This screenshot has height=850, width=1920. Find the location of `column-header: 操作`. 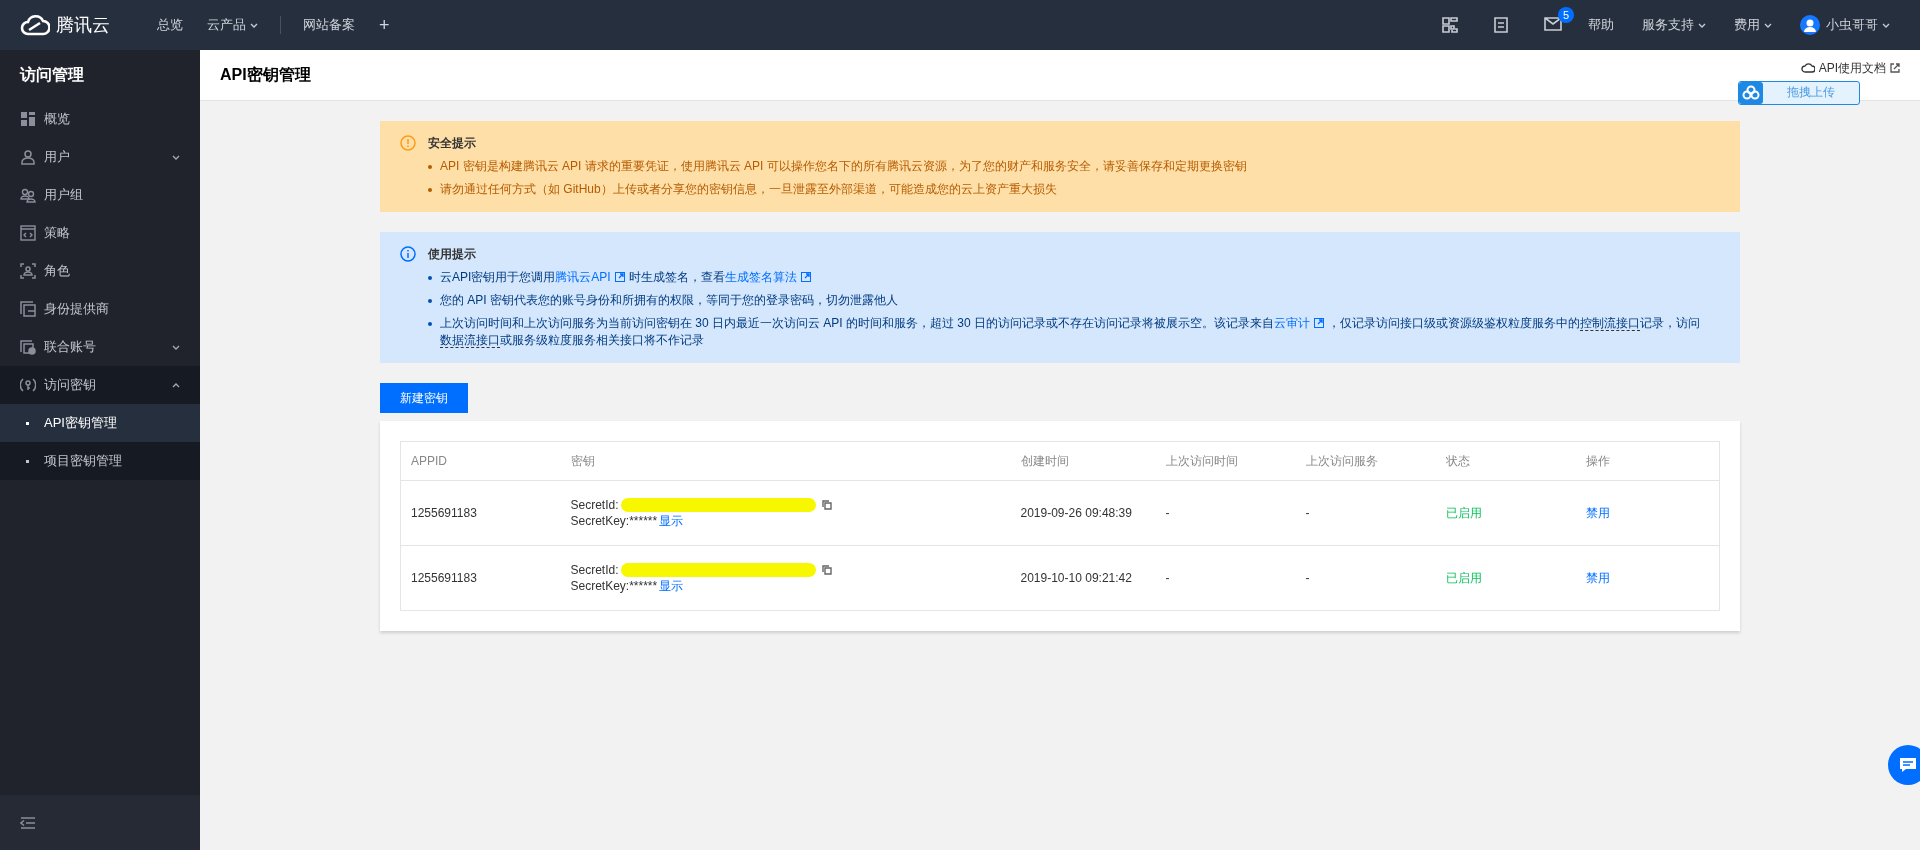

column-header: 操作 is located at coordinates (1647, 461).